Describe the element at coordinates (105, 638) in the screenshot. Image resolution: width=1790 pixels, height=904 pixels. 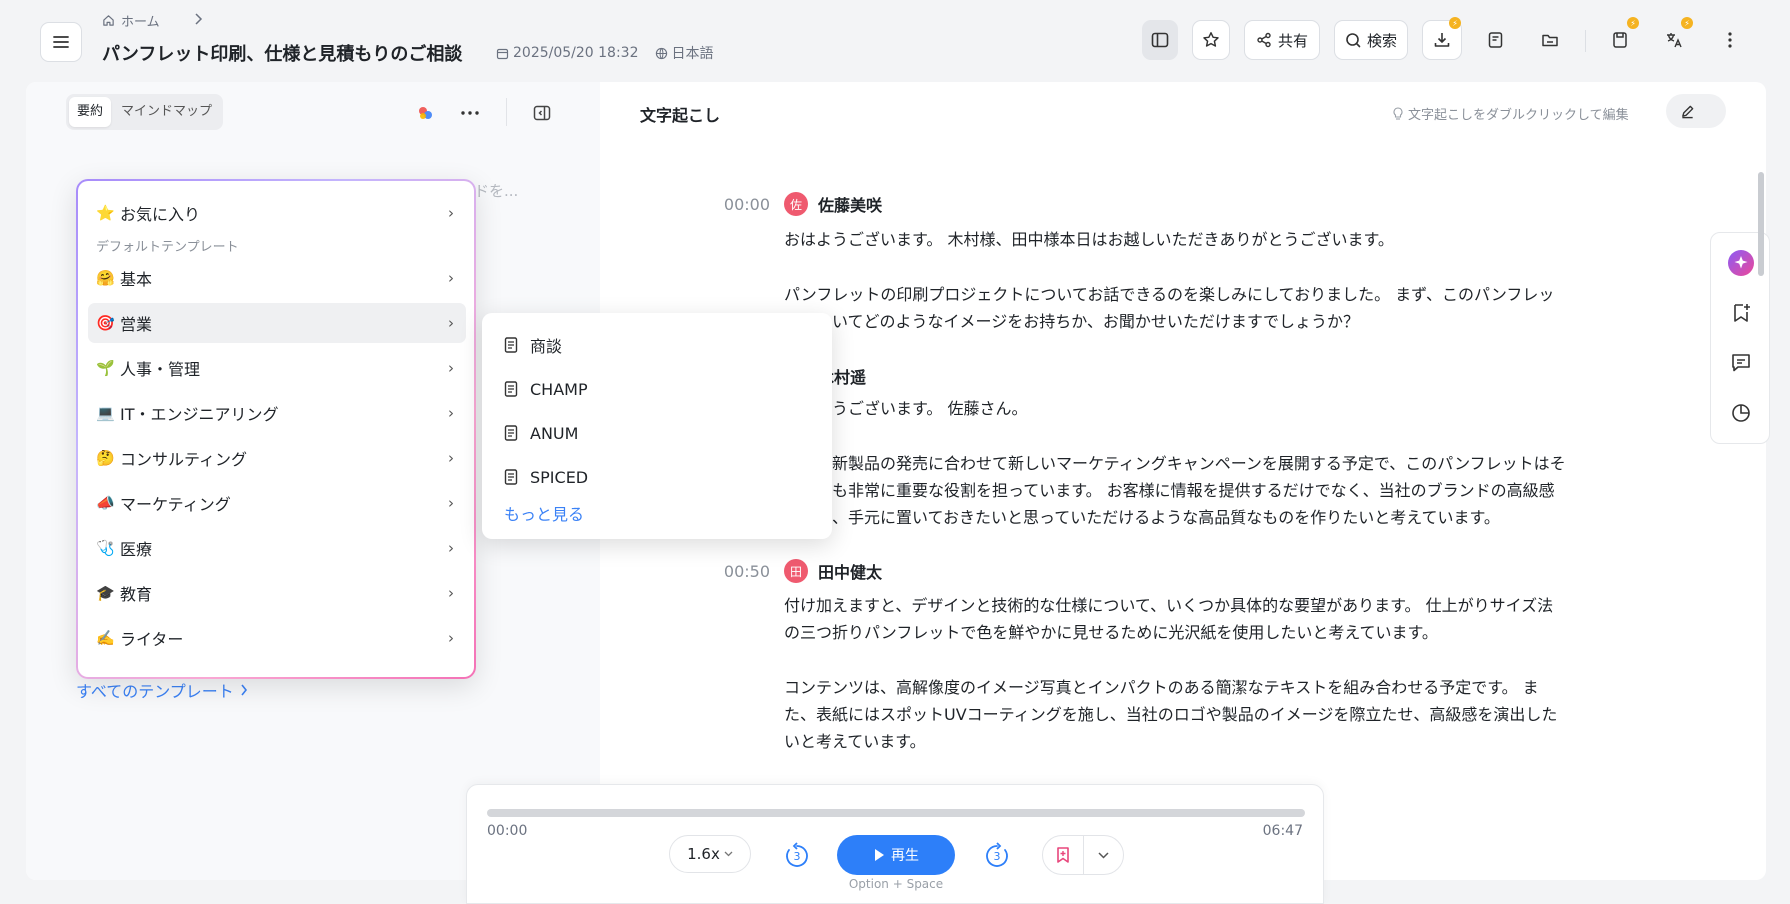
I see `writing-hand-icon: ✍️` at that location.